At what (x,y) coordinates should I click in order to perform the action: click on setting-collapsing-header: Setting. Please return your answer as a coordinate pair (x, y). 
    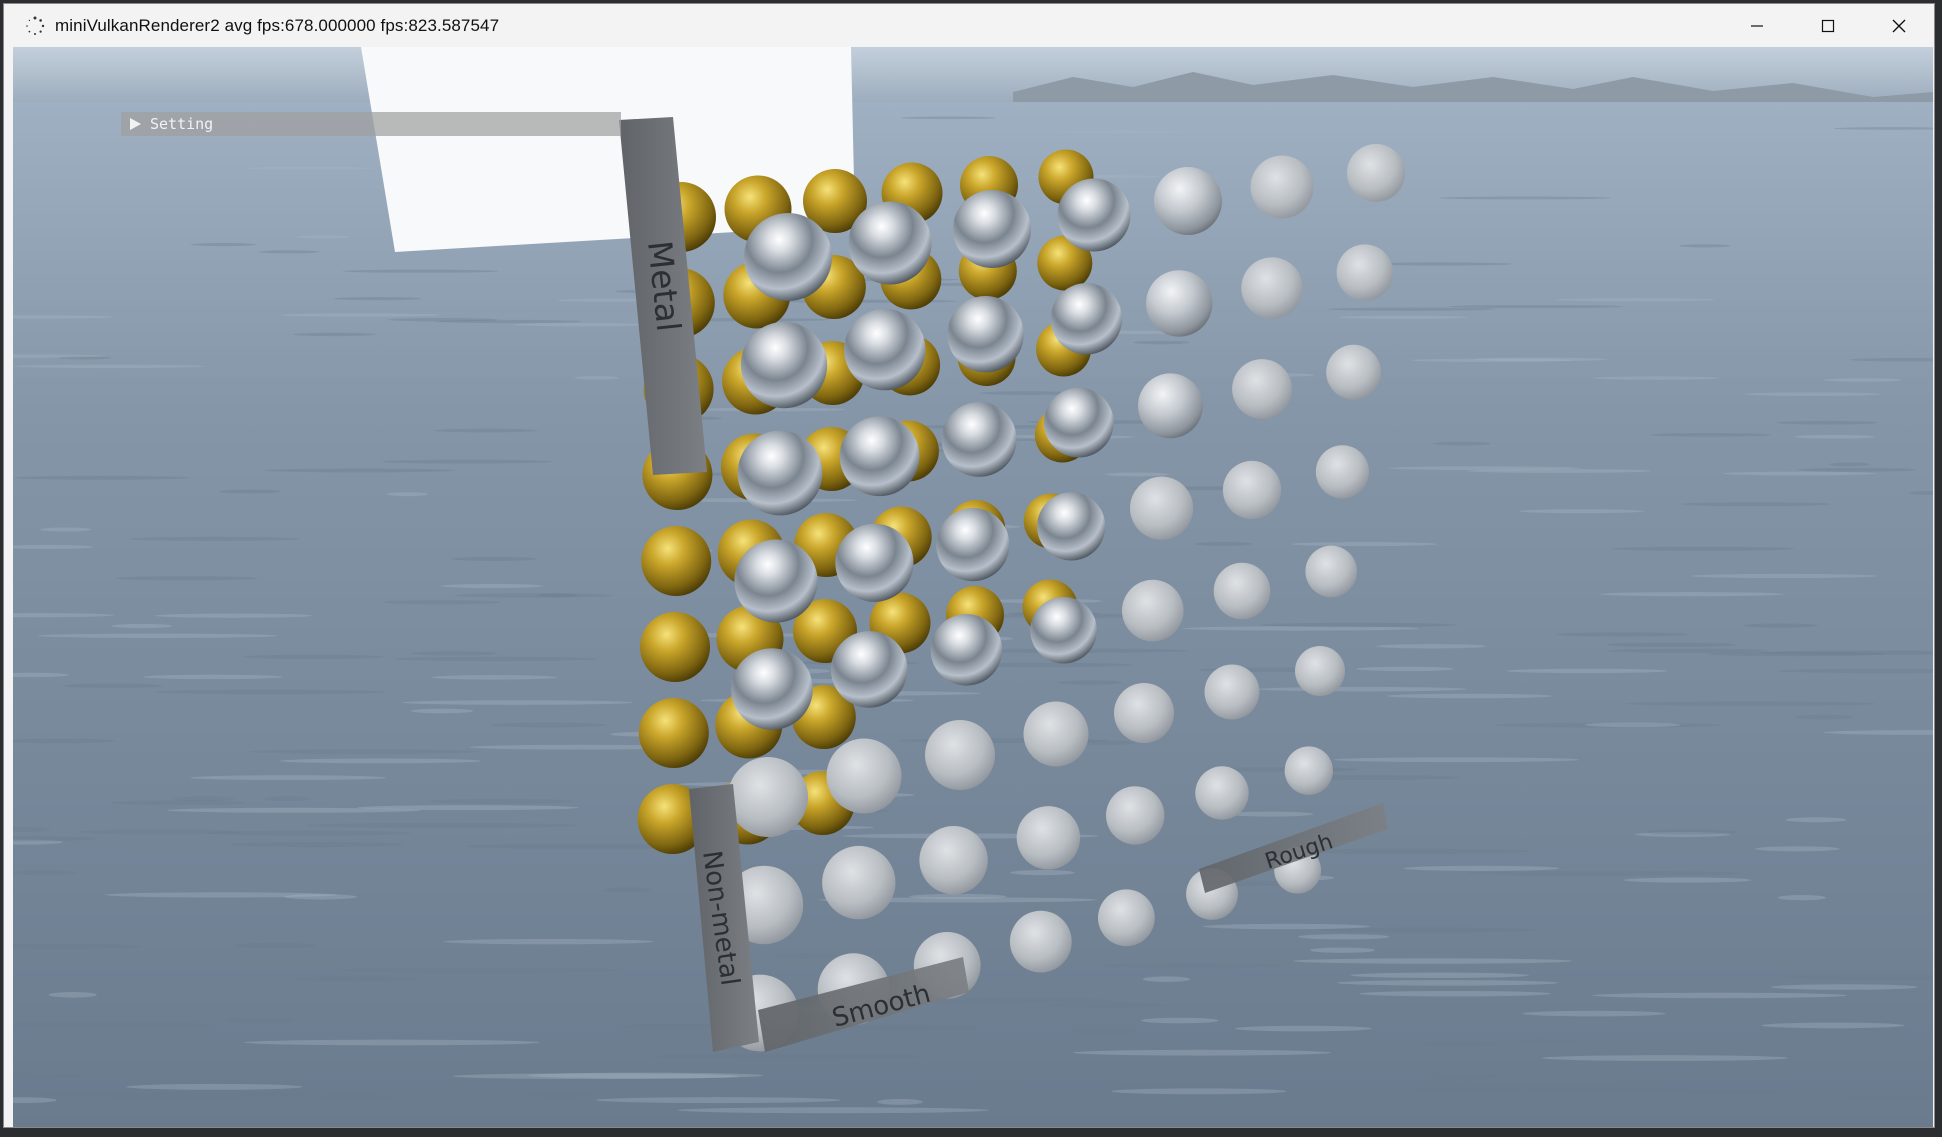
    Looking at the image, I should click on (371, 124).